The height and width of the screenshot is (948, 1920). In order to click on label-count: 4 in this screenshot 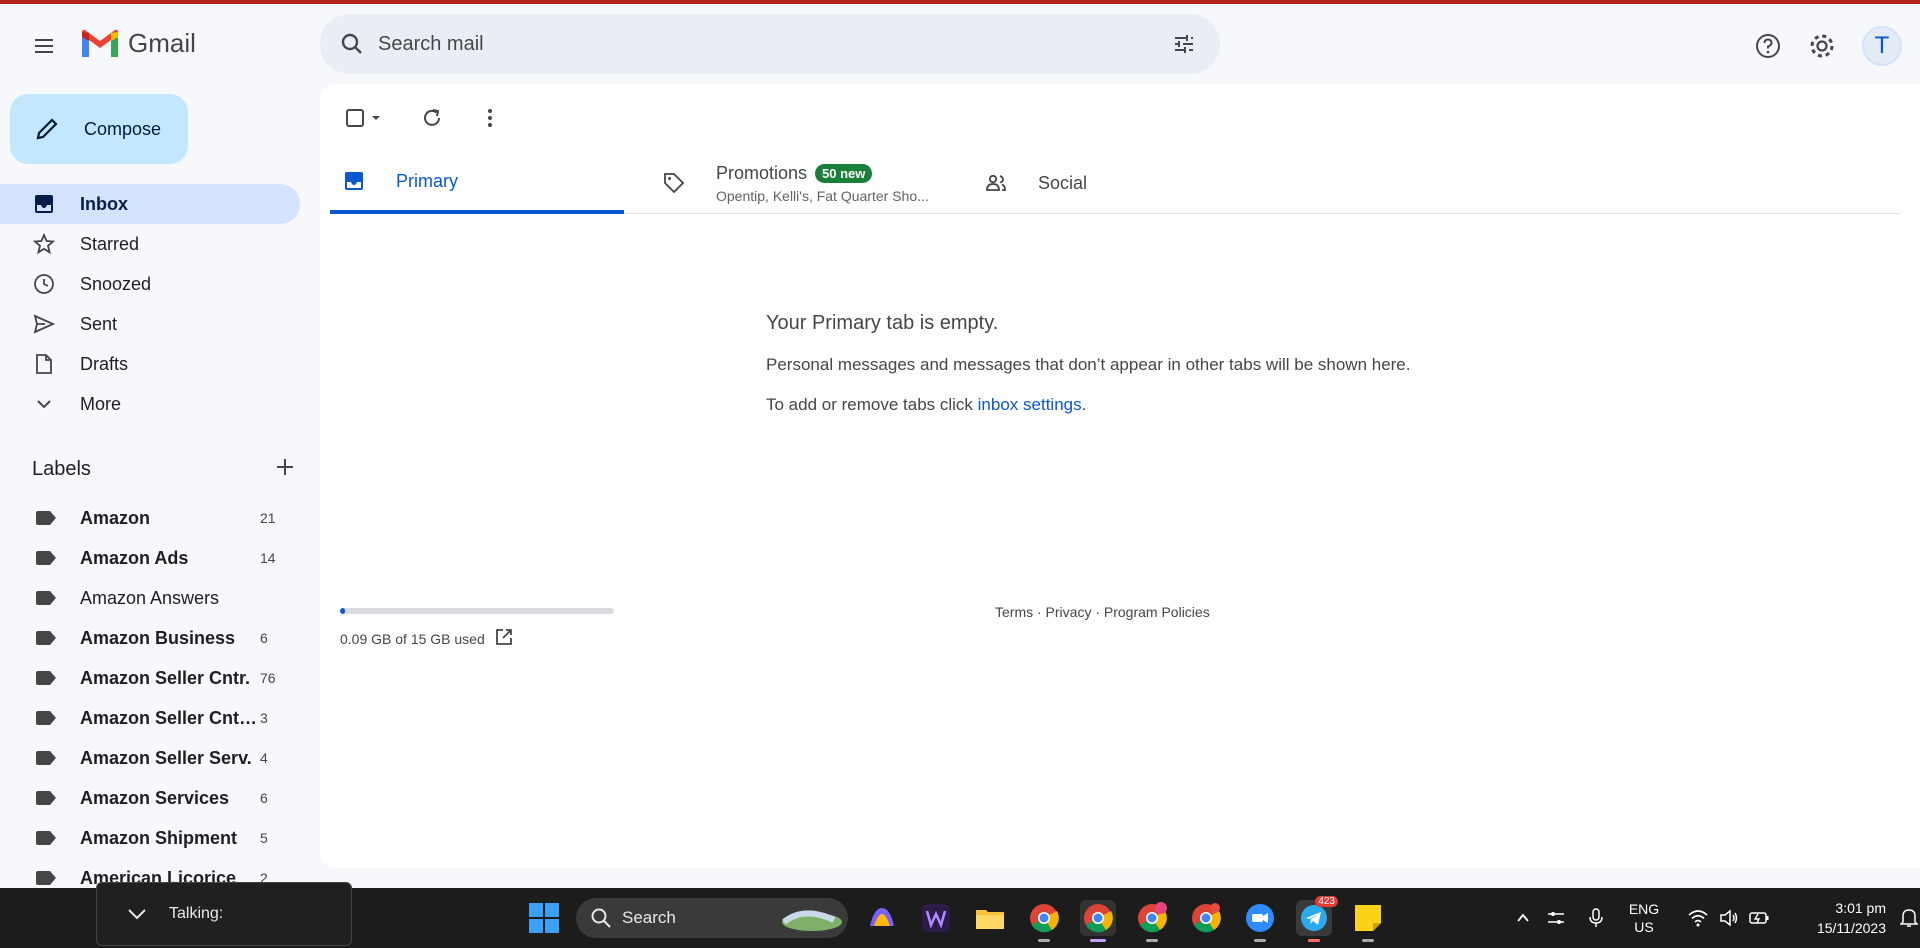, I will do `click(264, 758)`.